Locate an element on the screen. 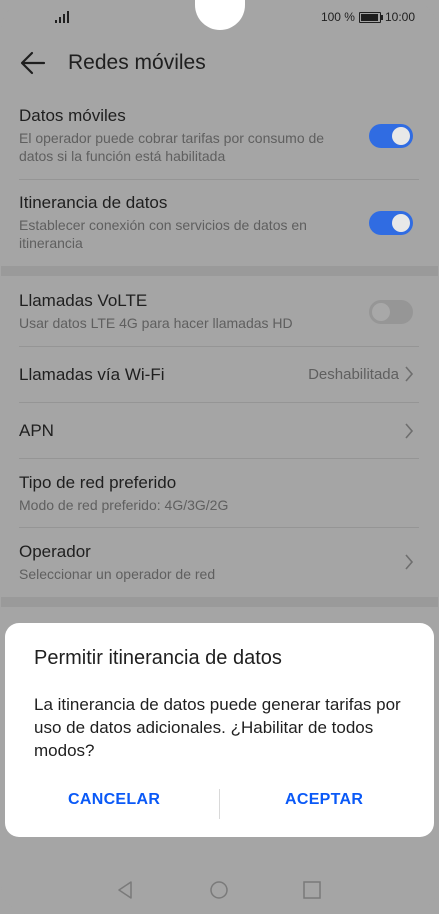 This screenshot has width=439, height=914. clock: 10:00 is located at coordinates (399, 17).